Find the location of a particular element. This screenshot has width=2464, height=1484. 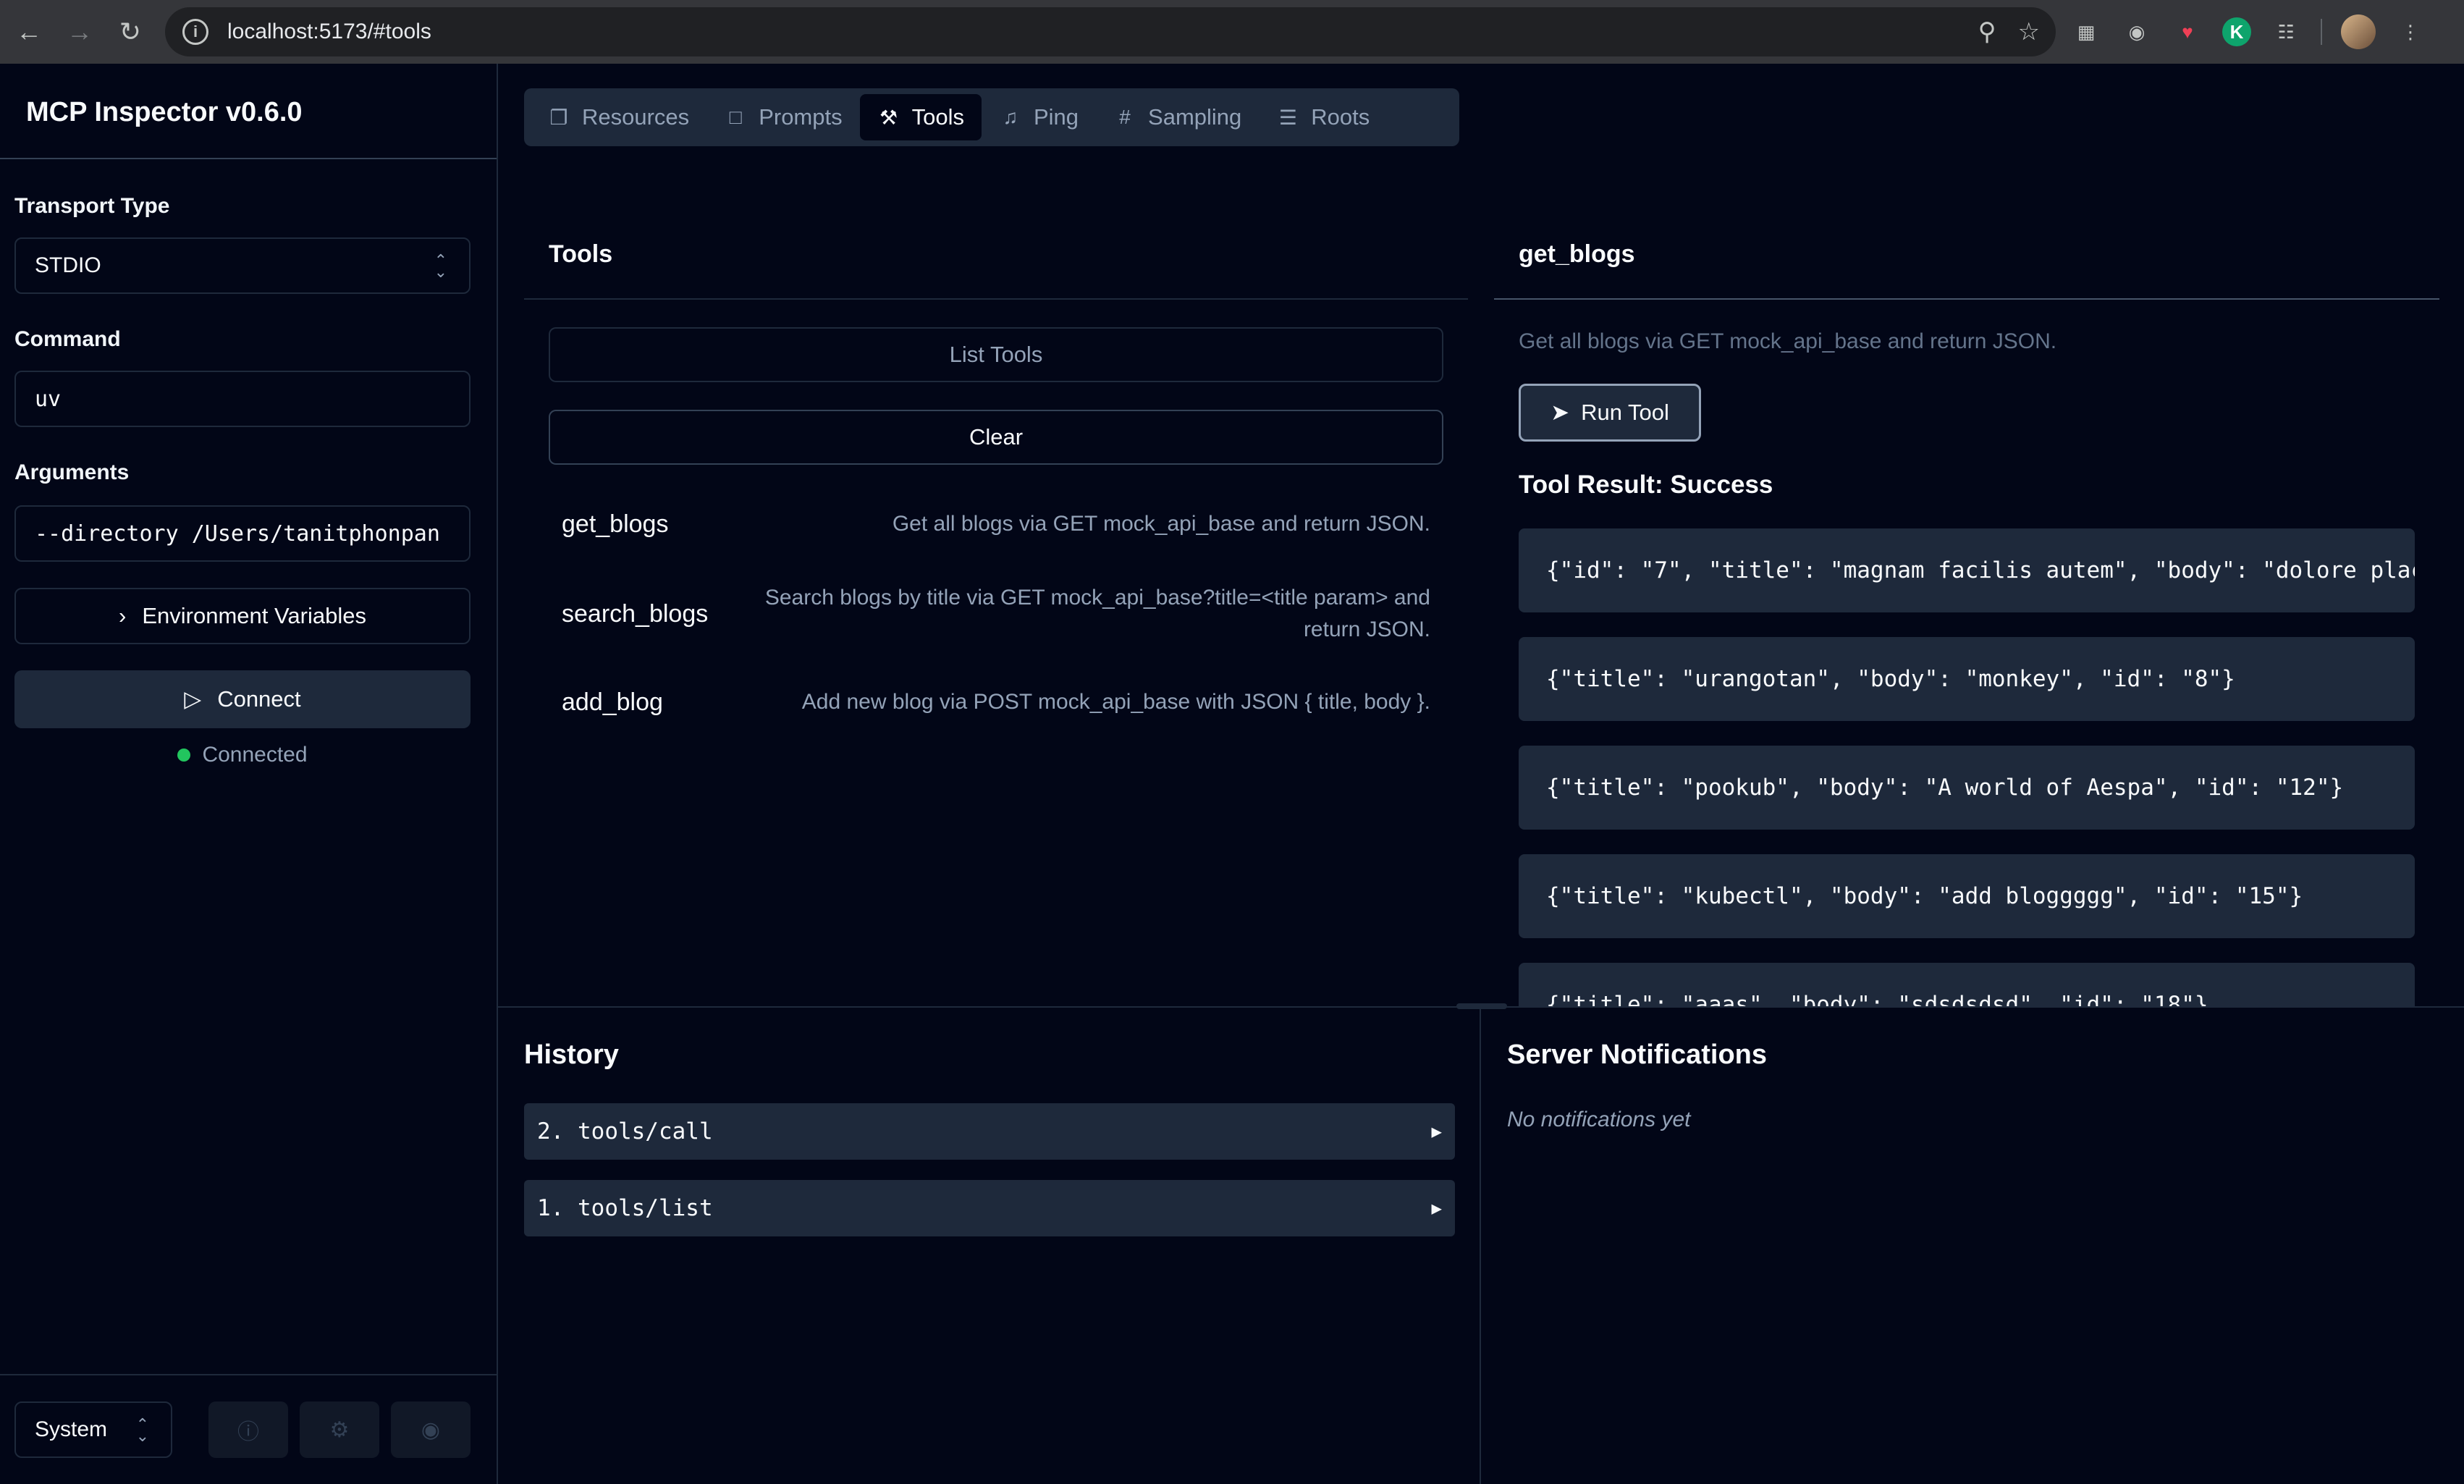

history-item-label: 1. tools/list is located at coordinates (625, 1208).